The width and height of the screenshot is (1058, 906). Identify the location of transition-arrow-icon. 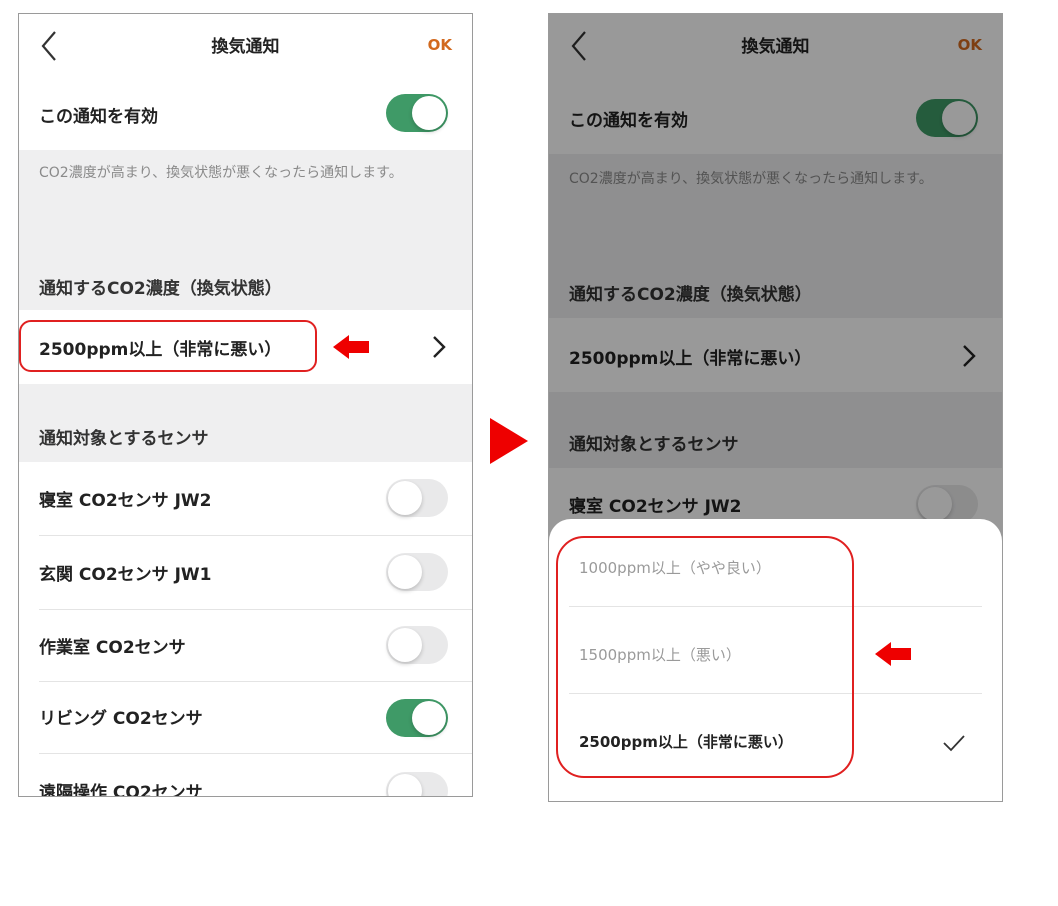
(509, 441).